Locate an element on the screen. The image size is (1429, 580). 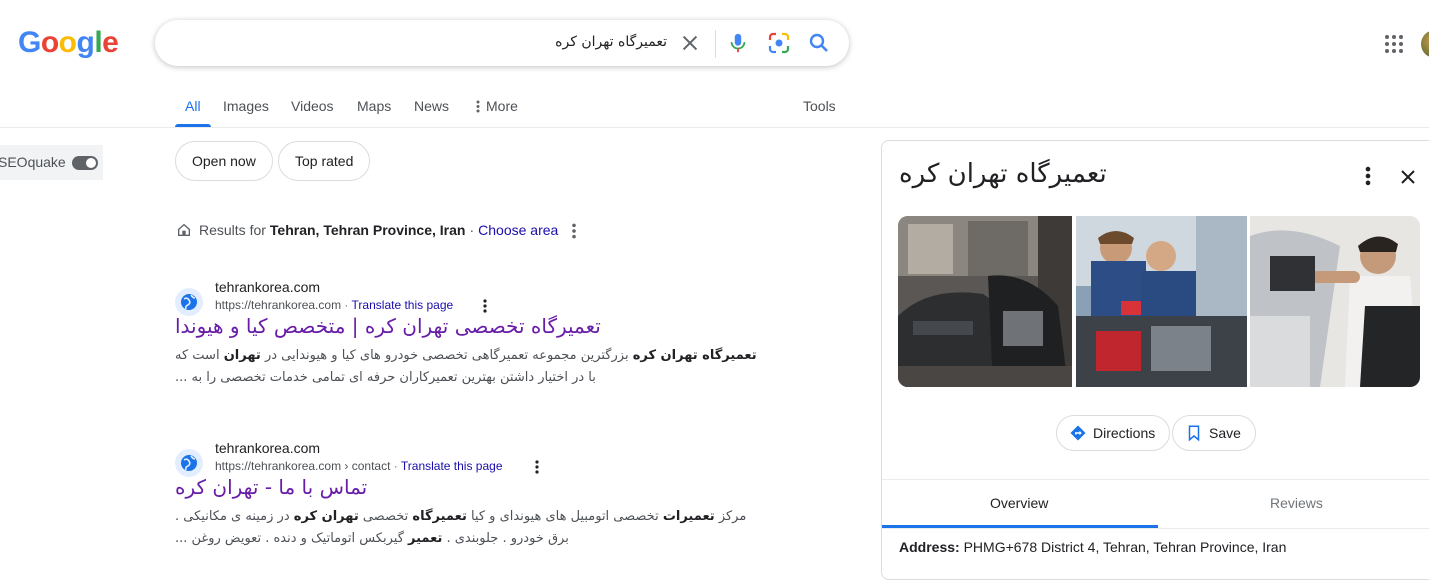
save-label: Save is located at coordinates (1225, 433).